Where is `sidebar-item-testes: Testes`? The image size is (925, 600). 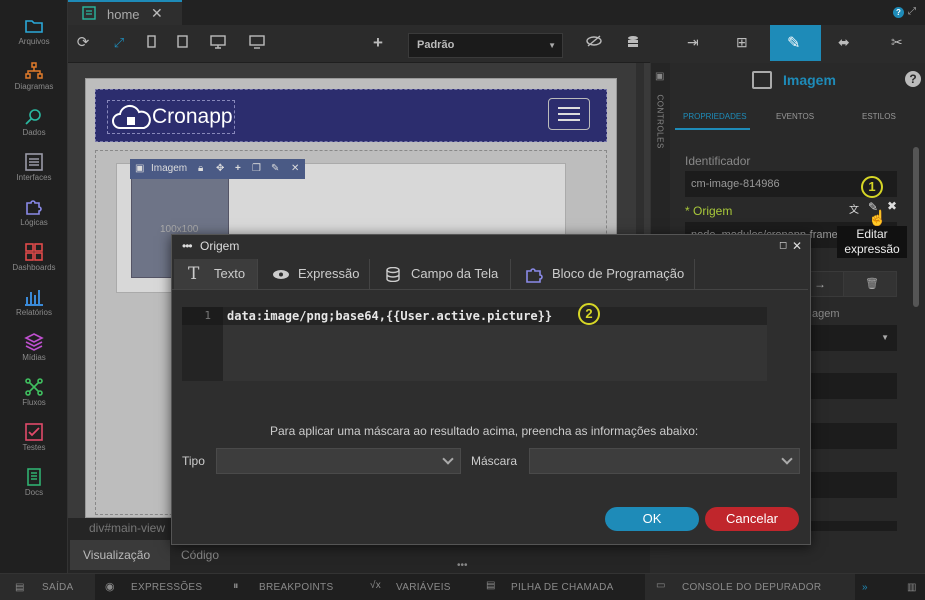
sidebar-item-testes: Testes is located at coordinates (34, 437).